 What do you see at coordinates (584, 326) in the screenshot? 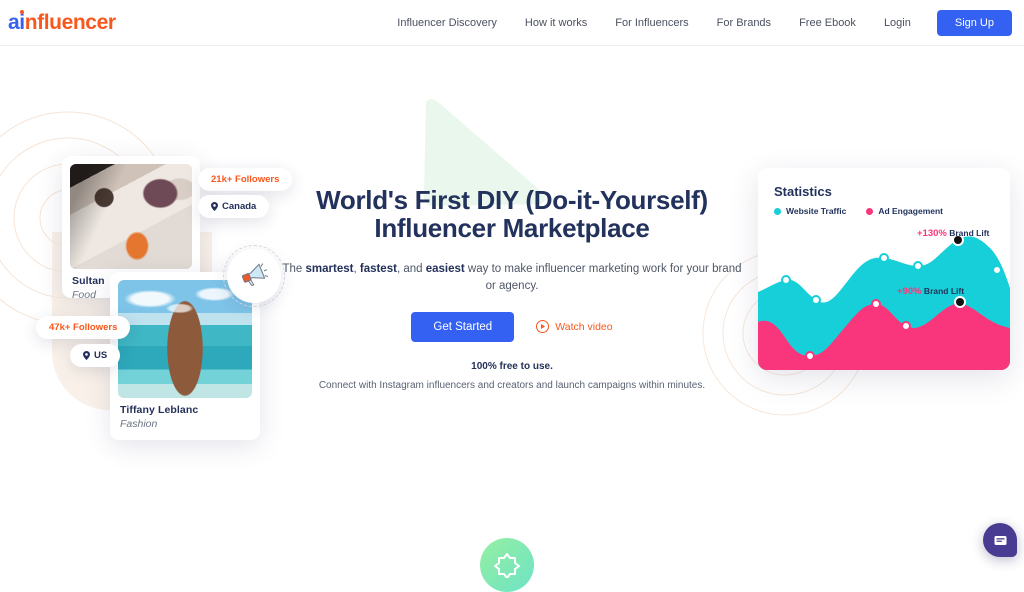
I see `watch-video-label: Watch video` at bounding box center [584, 326].